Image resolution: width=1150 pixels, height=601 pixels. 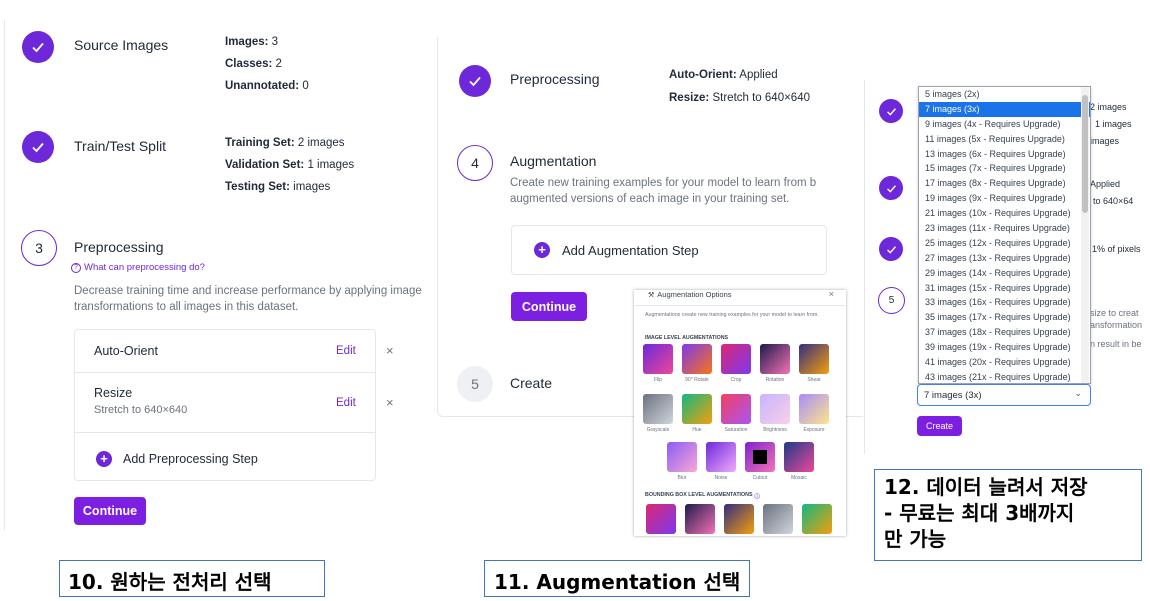 I want to click on partial-text: 1% of pixels, so click(x=1116, y=249).